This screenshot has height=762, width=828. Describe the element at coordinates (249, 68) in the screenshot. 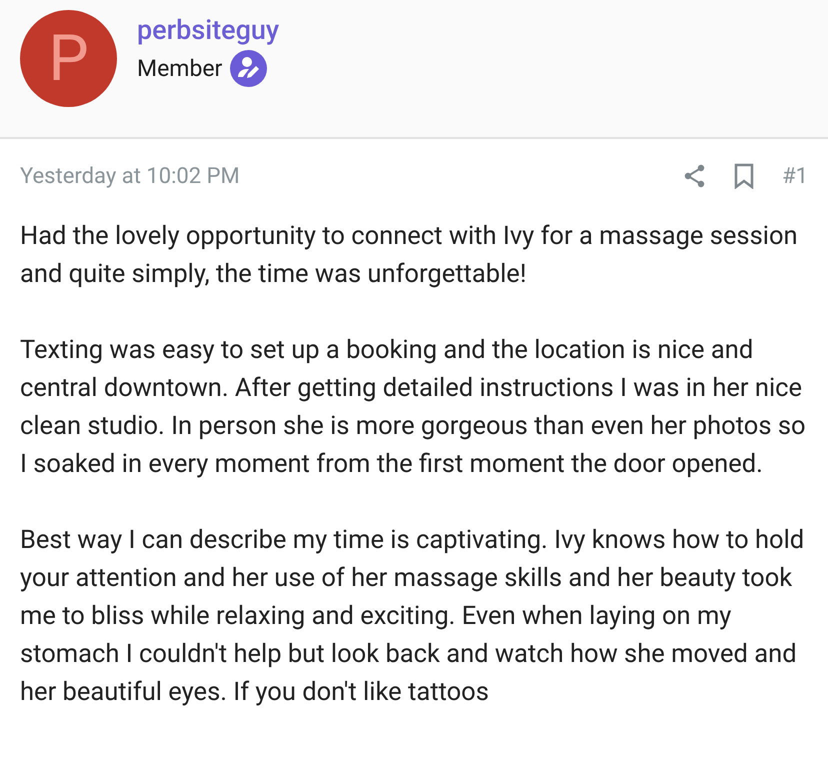

I see `member-badge-icon` at that location.